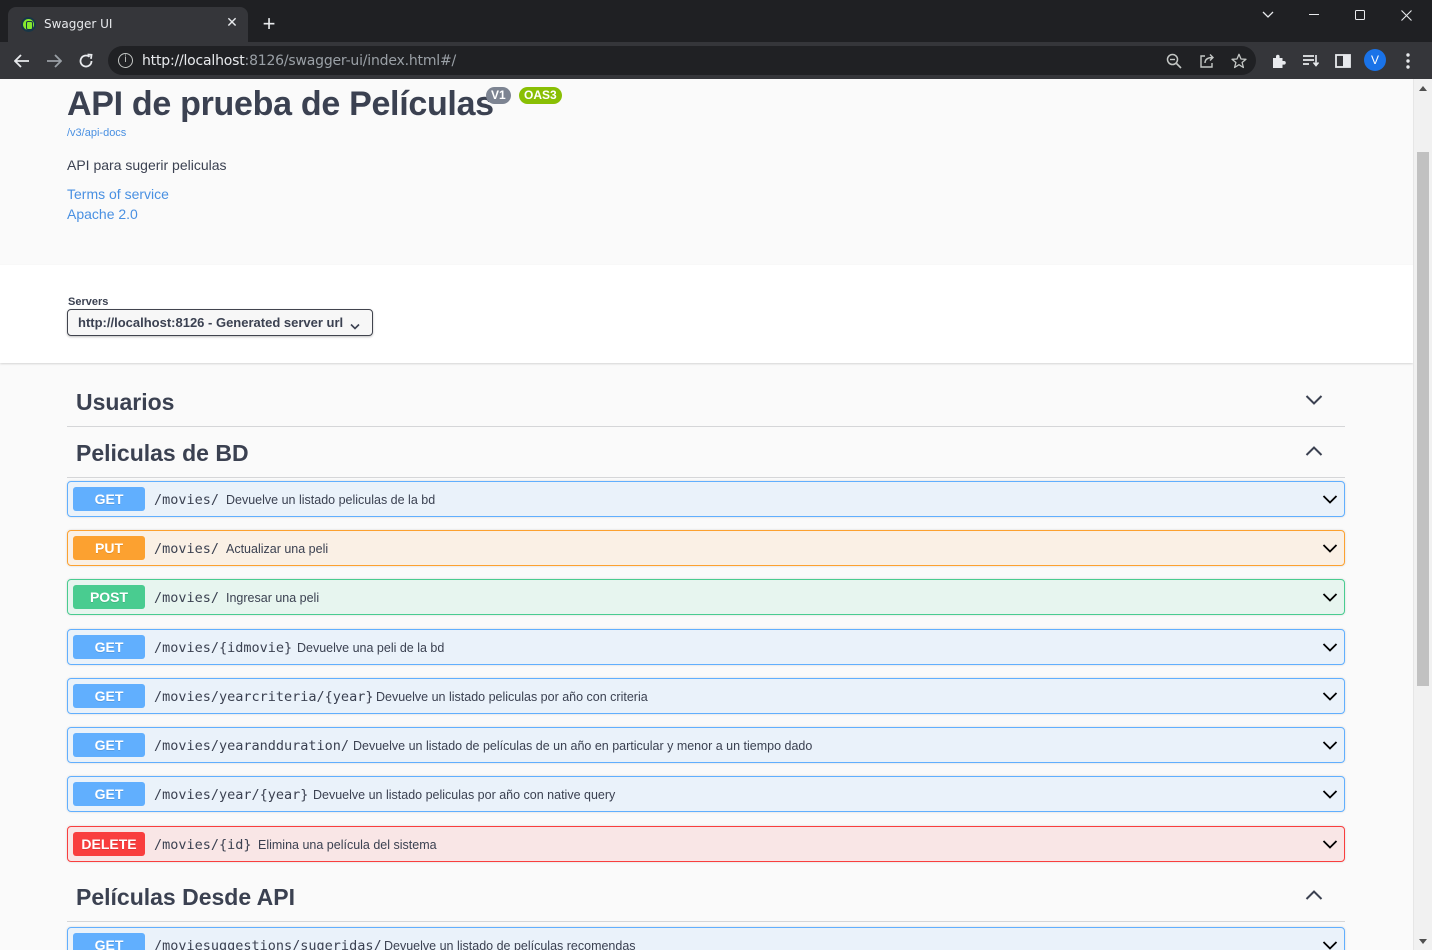 The width and height of the screenshot is (1432, 950). I want to click on tab-close-icon: ✕, so click(232, 22).